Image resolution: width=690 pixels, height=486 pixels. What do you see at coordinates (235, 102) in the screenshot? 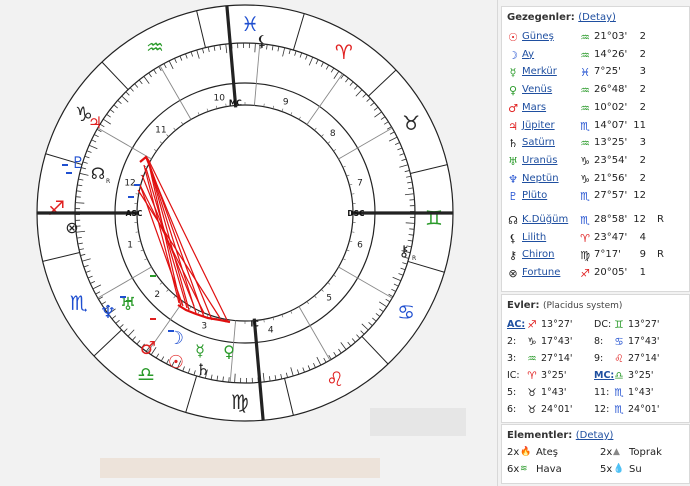
I see `mc-label: MC` at bounding box center [235, 102].